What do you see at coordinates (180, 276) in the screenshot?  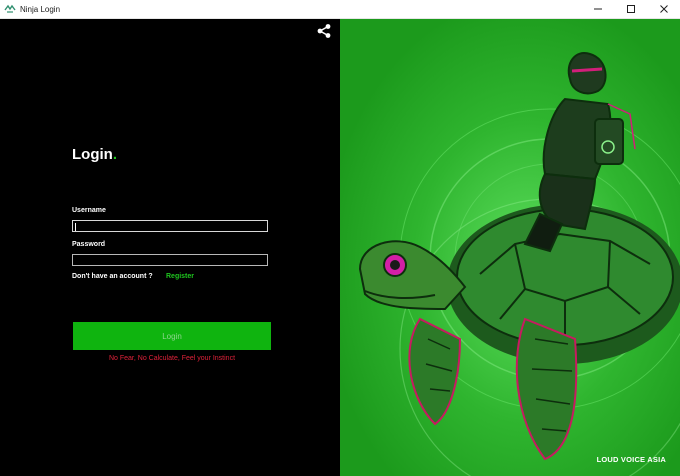 I see `register-link: Register` at bounding box center [180, 276].